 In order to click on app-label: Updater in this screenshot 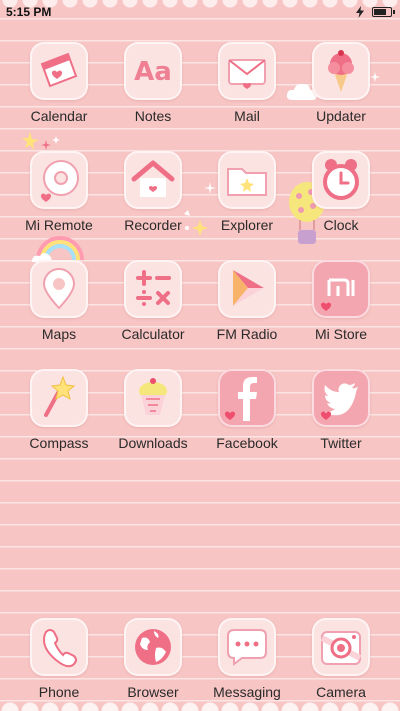, I will do `click(341, 116)`.